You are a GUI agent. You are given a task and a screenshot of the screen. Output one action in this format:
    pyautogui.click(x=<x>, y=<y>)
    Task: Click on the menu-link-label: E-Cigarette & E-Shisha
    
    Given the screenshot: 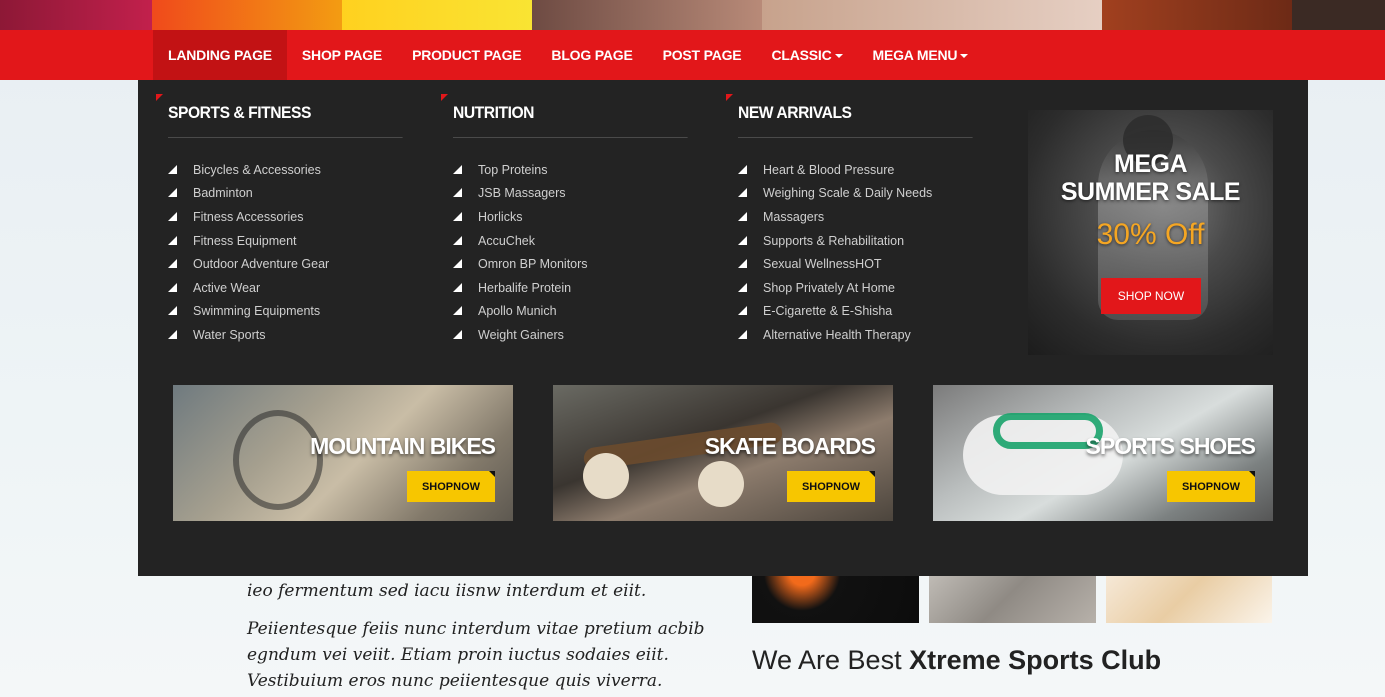 What is the action you would take?
    pyautogui.click(x=828, y=311)
    